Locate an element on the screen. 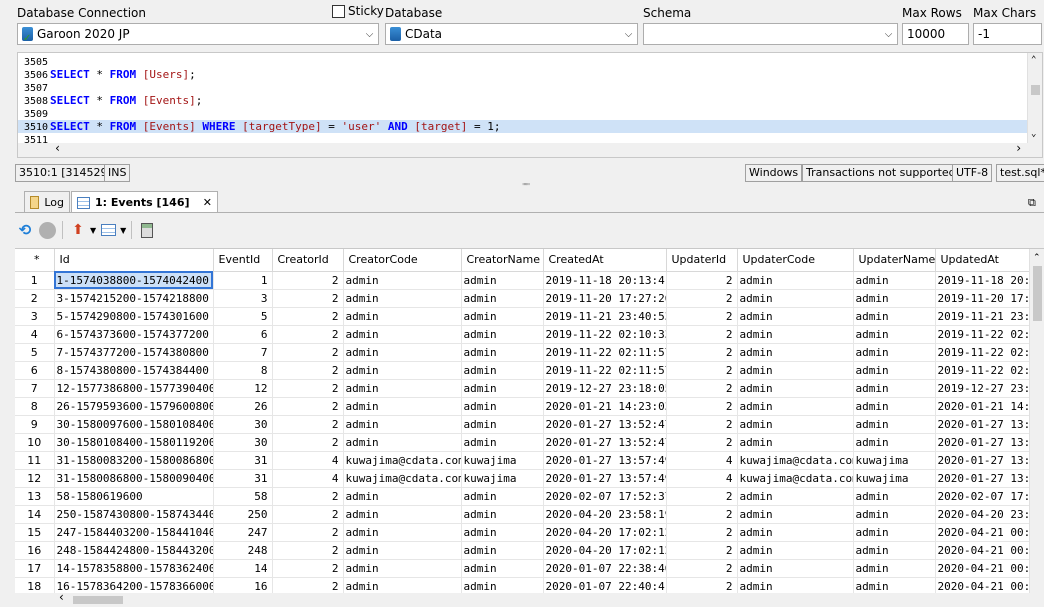 This screenshot has width=1044, height=607. grid-scroll-thumb is located at coordinates (1037, 293).